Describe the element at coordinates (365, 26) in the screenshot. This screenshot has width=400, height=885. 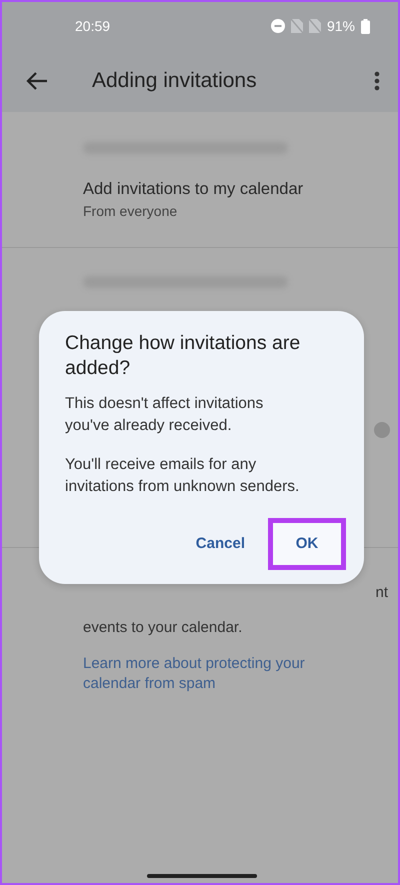
I see `battery-icon` at that location.